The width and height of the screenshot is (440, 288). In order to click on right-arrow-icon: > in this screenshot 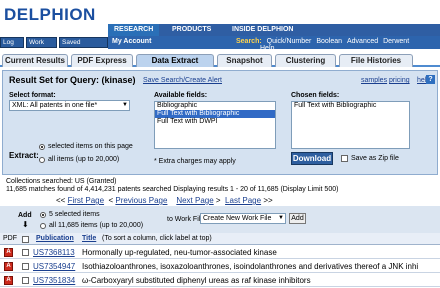, I will do `click(218, 200)`.